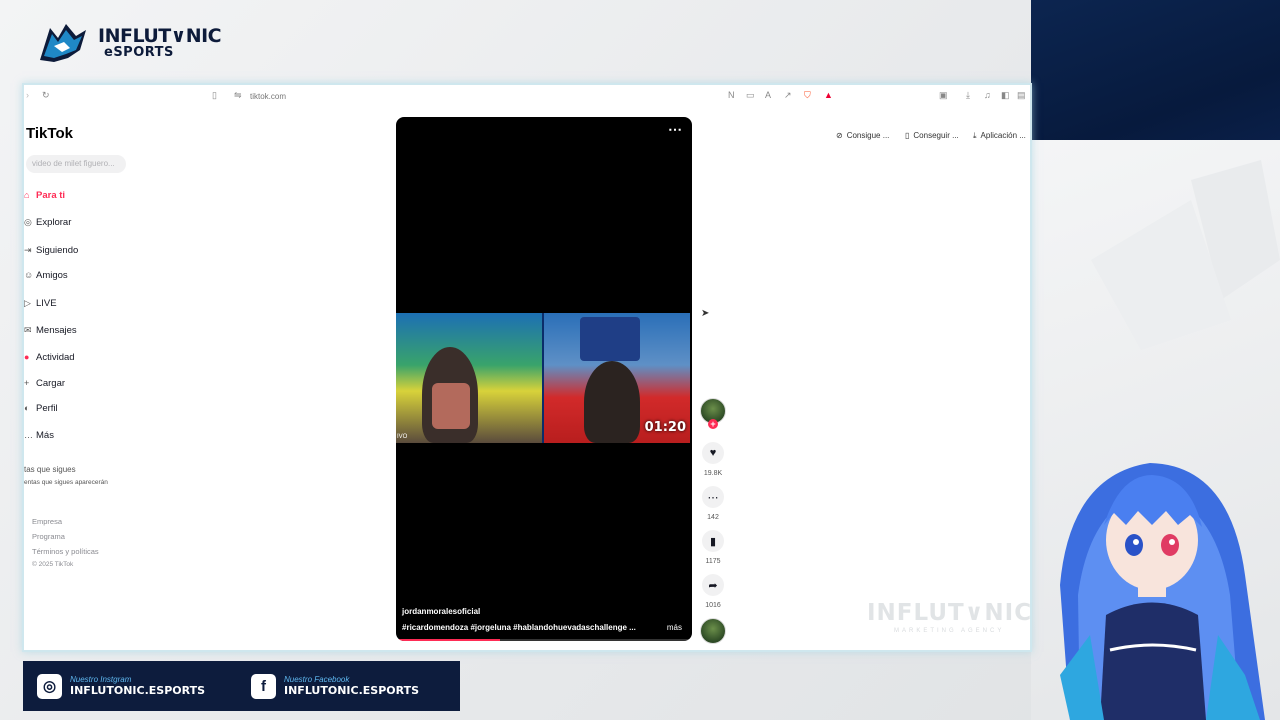 The width and height of the screenshot is (1280, 720). I want to click on footer-link-terminos: Términos y políticas, so click(65, 551).